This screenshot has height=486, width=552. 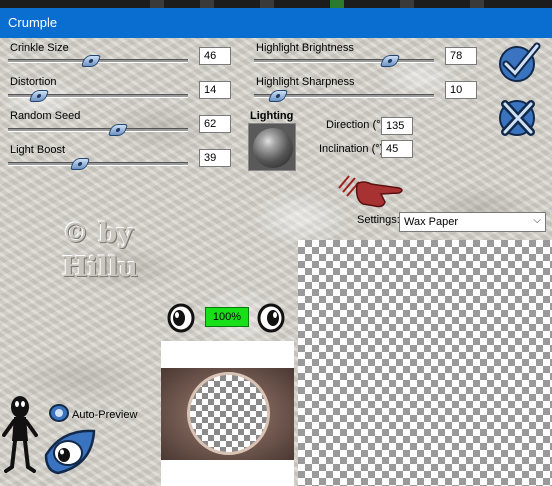 What do you see at coordinates (215, 56) in the screenshot?
I see `crinkle-size-field: 46` at bounding box center [215, 56].